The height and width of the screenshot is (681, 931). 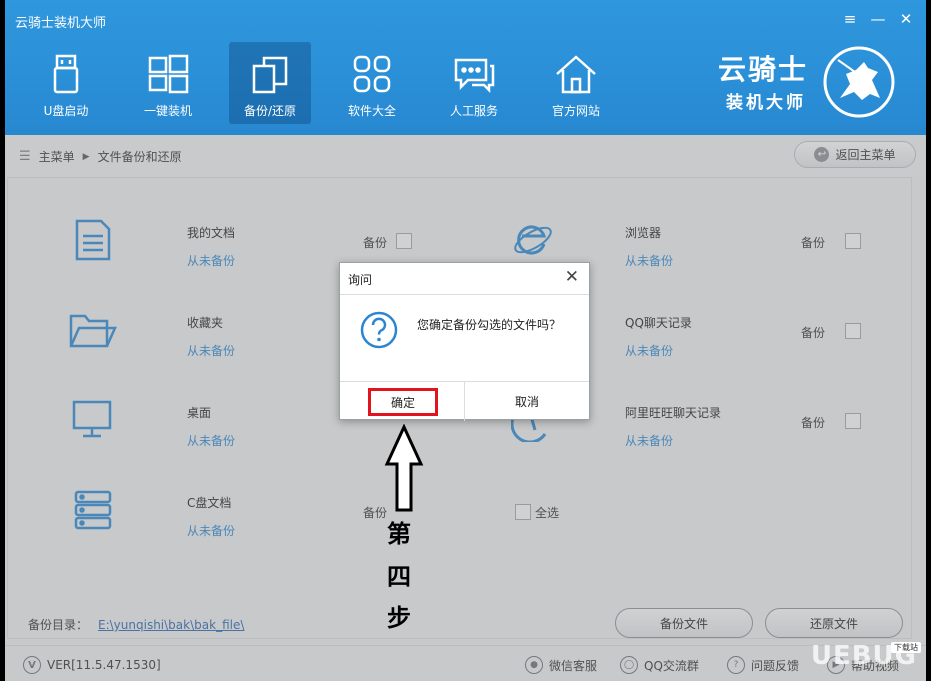 I want to click on annotation-step-char: 第, so click(x=399, y=533).